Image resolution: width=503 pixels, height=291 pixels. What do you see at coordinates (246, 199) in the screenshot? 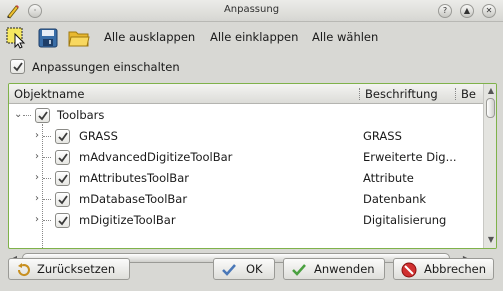
I see `tree-row: › mDatabaseToolBar Datenbank` at bounding box center [246, 199].